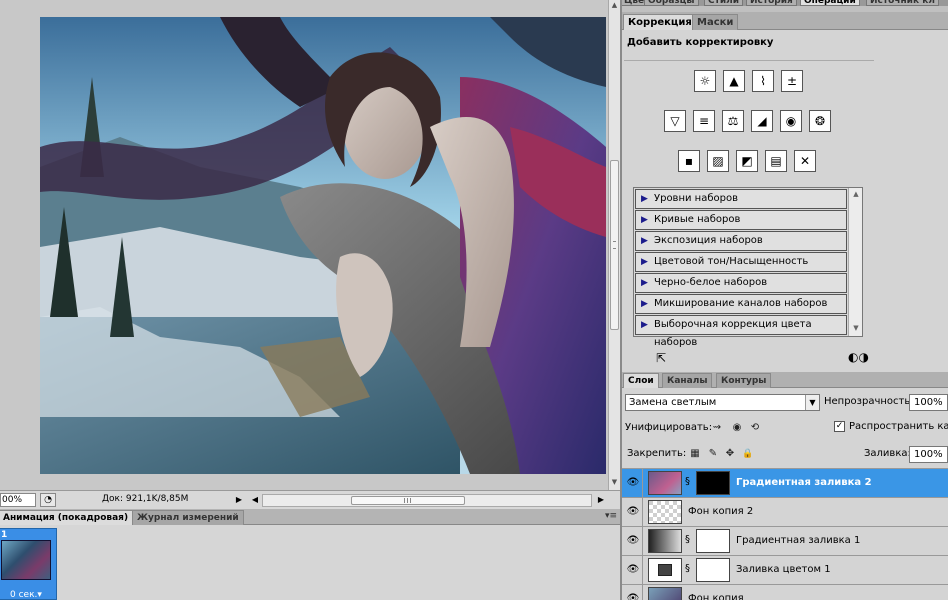 The width and height of the screenshot is (948, 600). Describe the element at coordinates (858, 357) in the screenshot. I see `clip-visibility-icon: ◐◑` at that location.